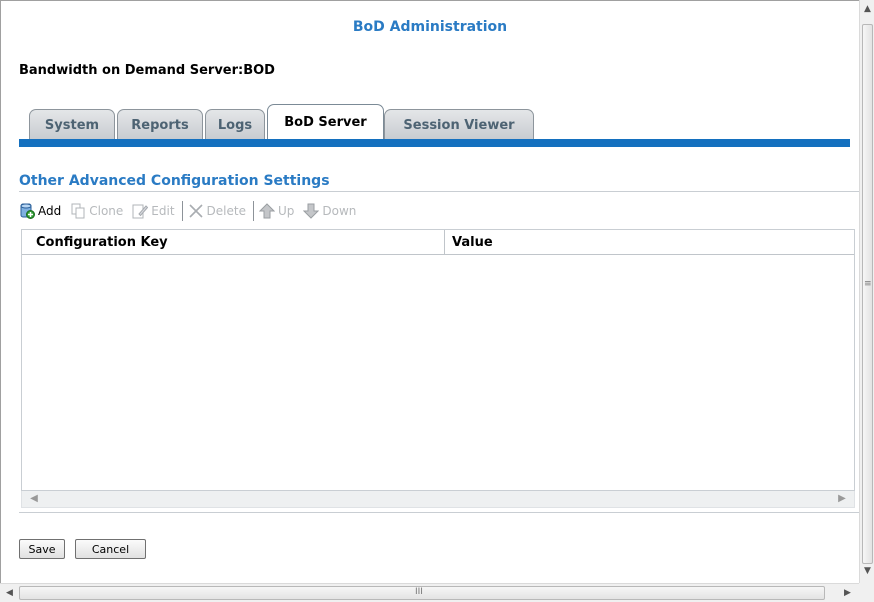 This screenshot has height=602, width=874. What do you see at coordinates (174, 181) in the screenshot?
I see `section-title: Other Advanced Configuration Settings` at bounding box center [174, 181].